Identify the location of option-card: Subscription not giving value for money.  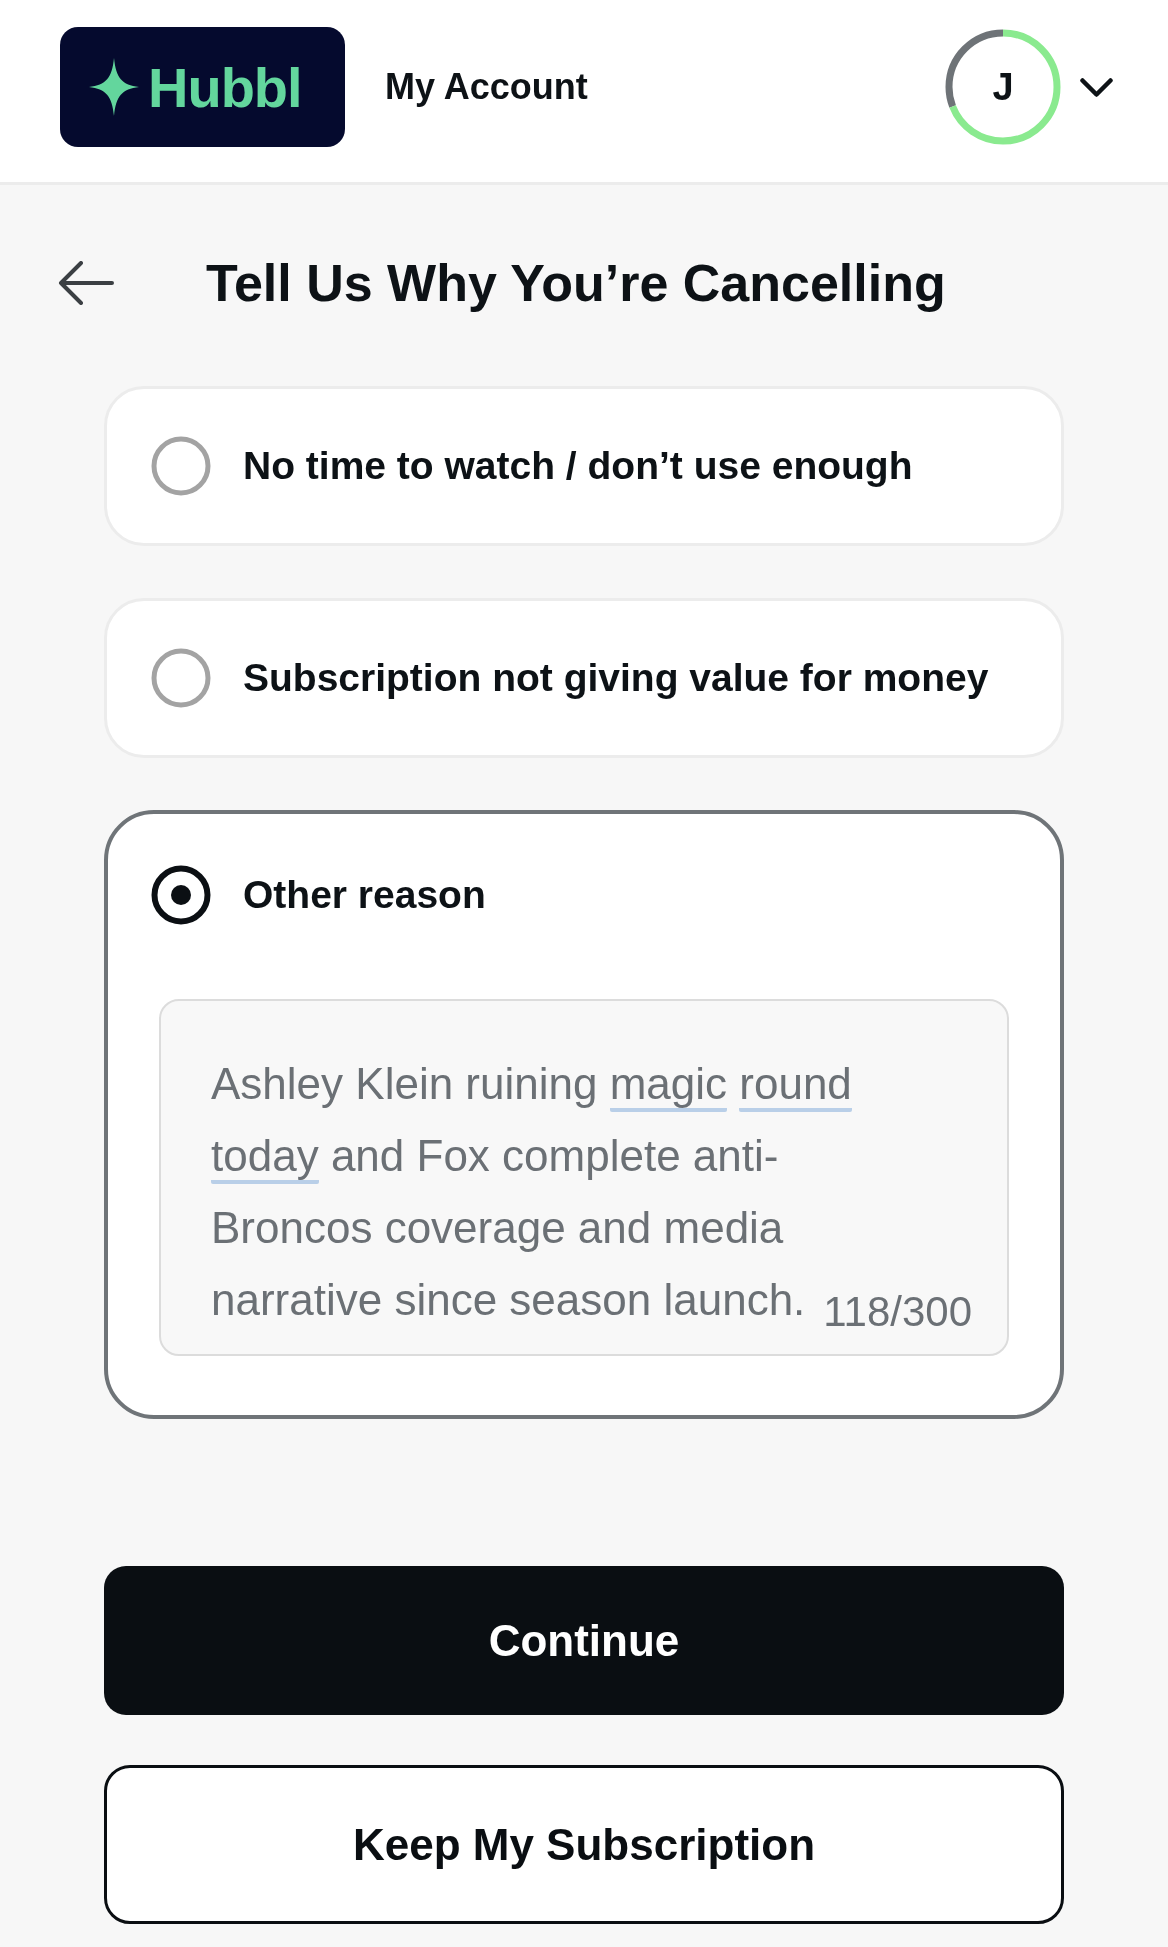
(584, 678).